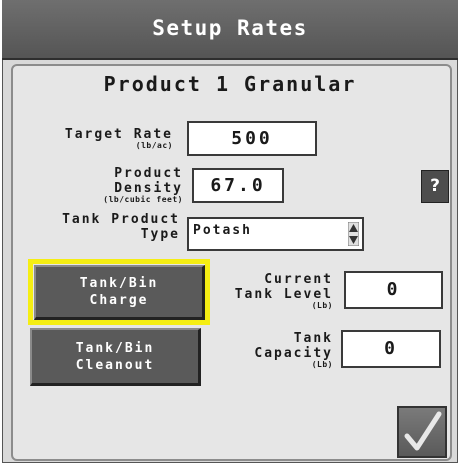 This screenshot has height=465, width=460. Describe the element at coordinates (143, 185) in the screenshot. I see `product-density-label: Product Density (lb/cubic feet)` at that location.